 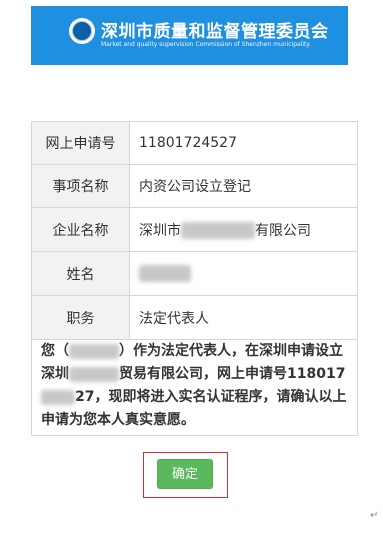 I want to click on row-label-item-name: 事项名称, so click(x=80, y=186).